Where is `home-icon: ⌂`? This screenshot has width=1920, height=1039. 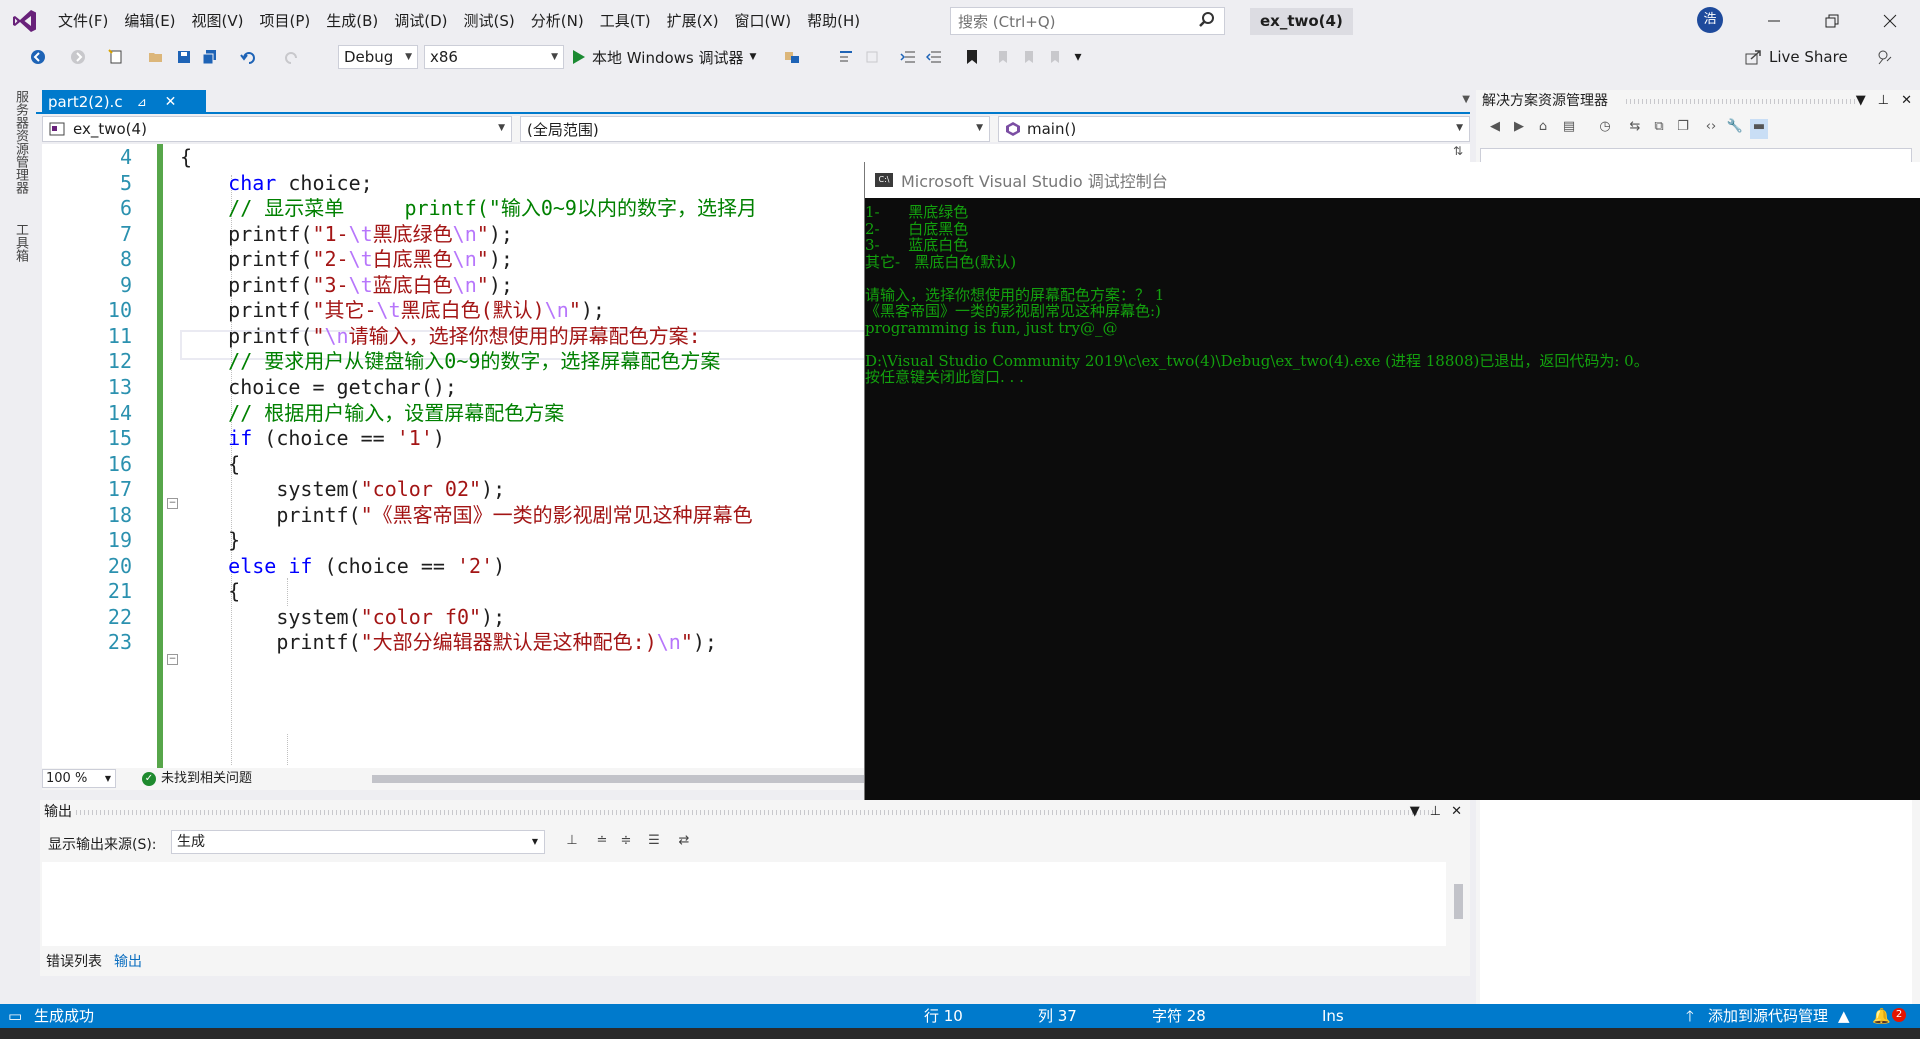 home-icon: ⌂ is located at coordinates (1543, 129).